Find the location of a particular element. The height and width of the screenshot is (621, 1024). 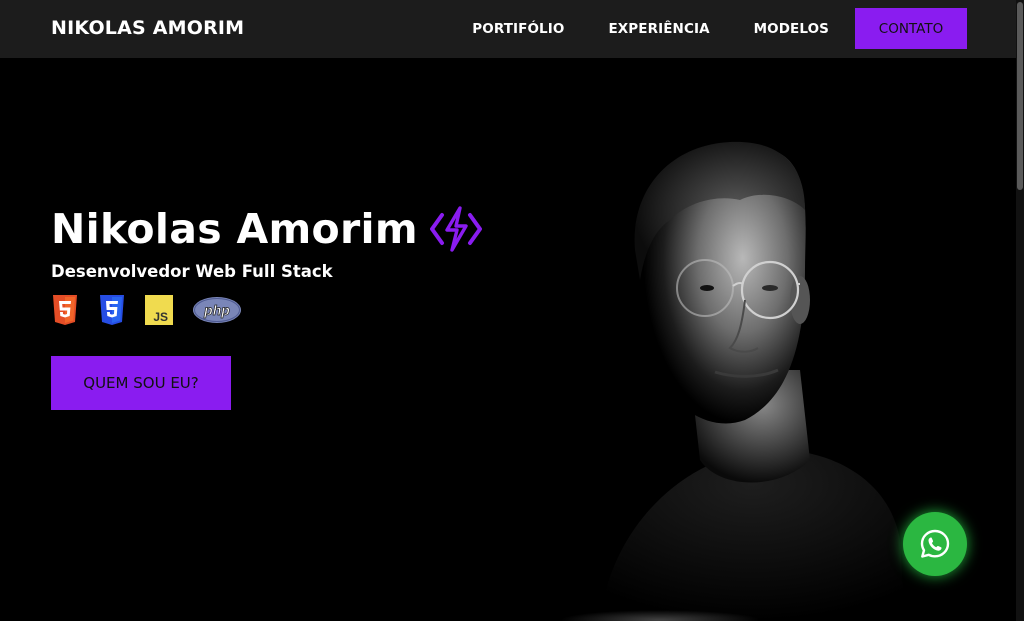

nav-menu: PORTIFÓLIO EXPERIÊNCIA MODELOS CONTATO is located at coordinates (697, 28).